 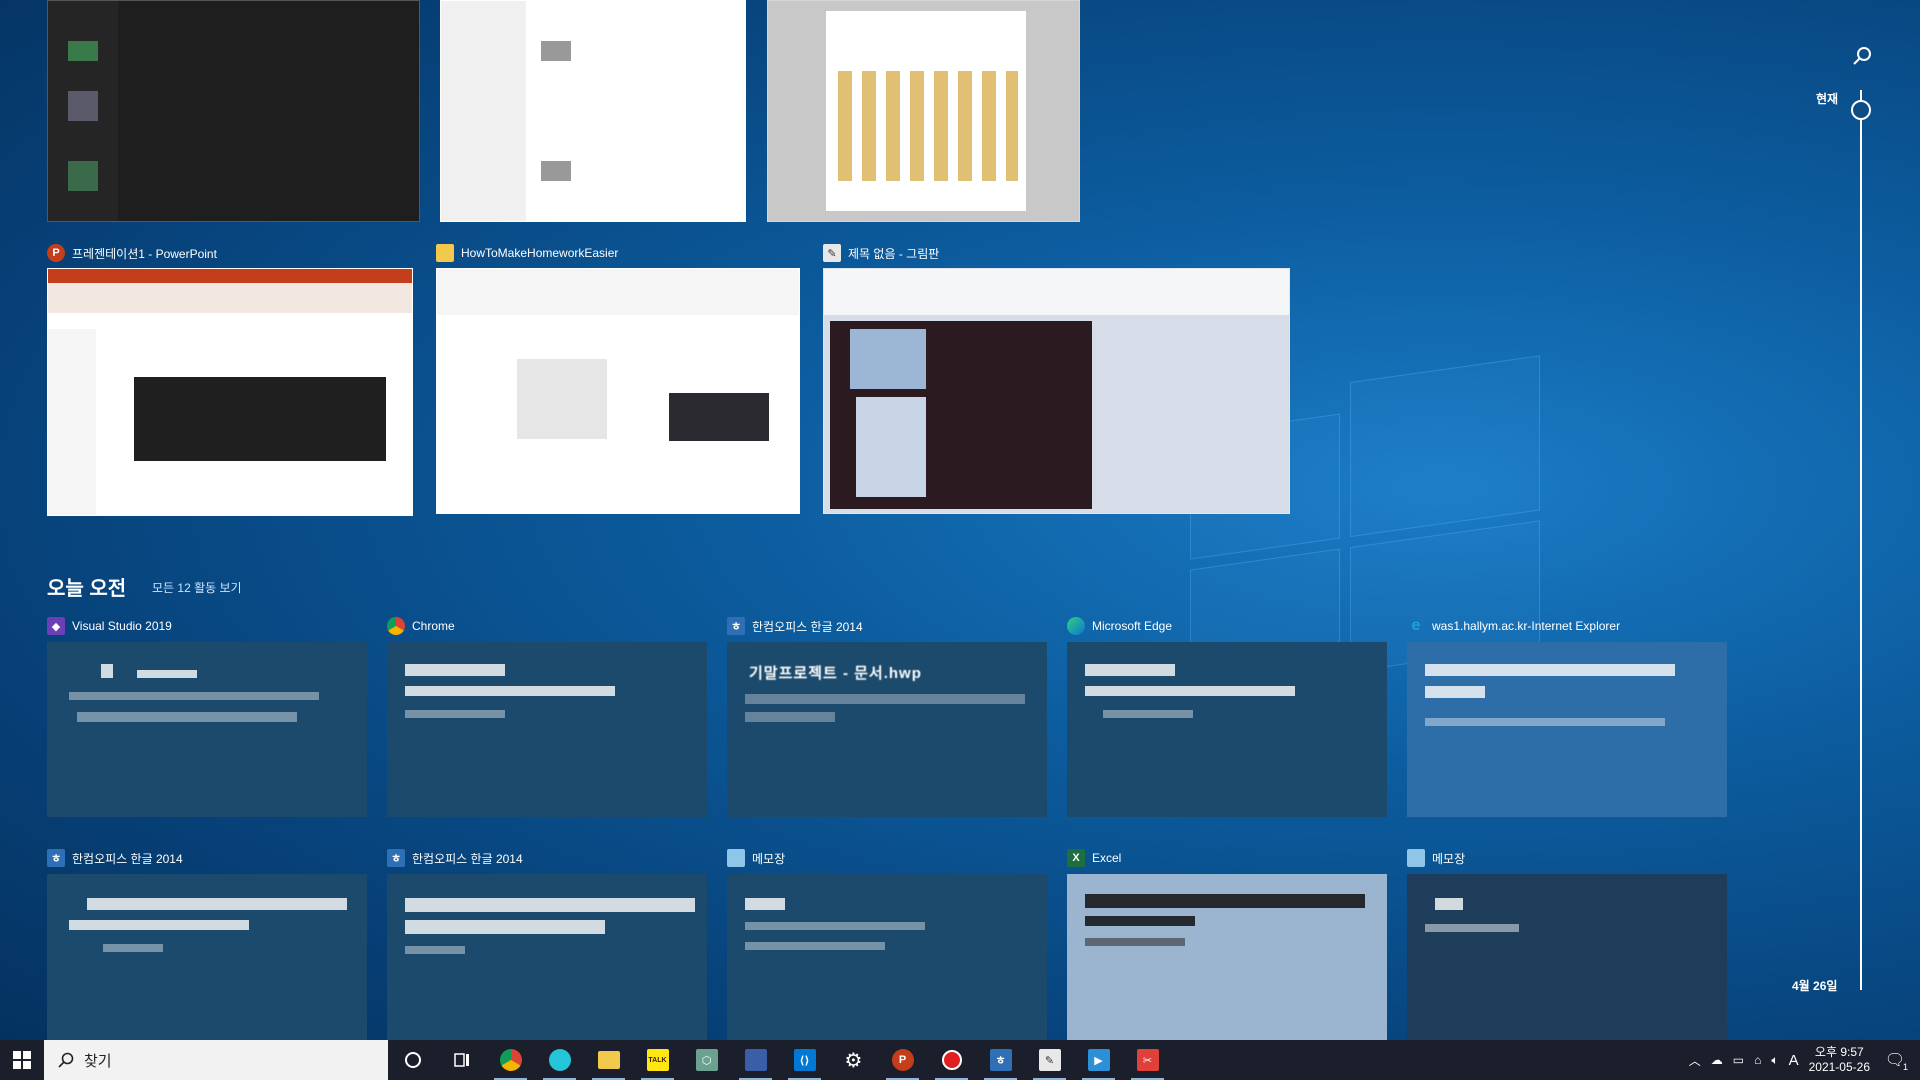 I want to click on windows-start-icon, so click(x=22, y=1060).